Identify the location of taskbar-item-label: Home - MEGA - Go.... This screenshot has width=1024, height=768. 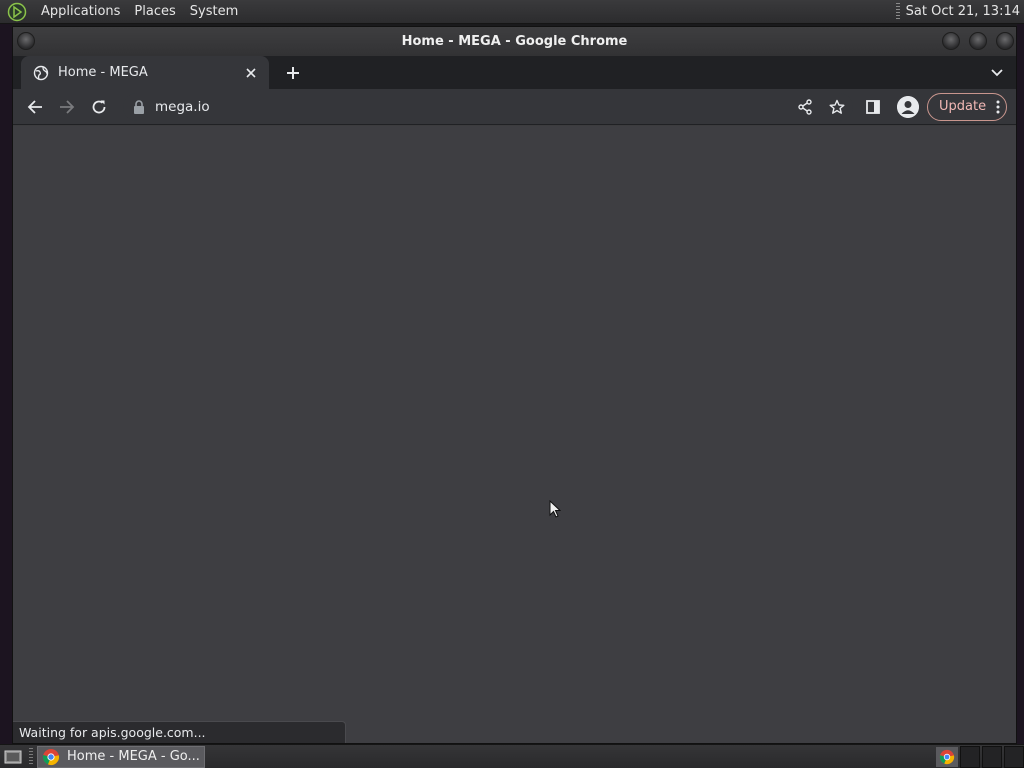
(133, 756).